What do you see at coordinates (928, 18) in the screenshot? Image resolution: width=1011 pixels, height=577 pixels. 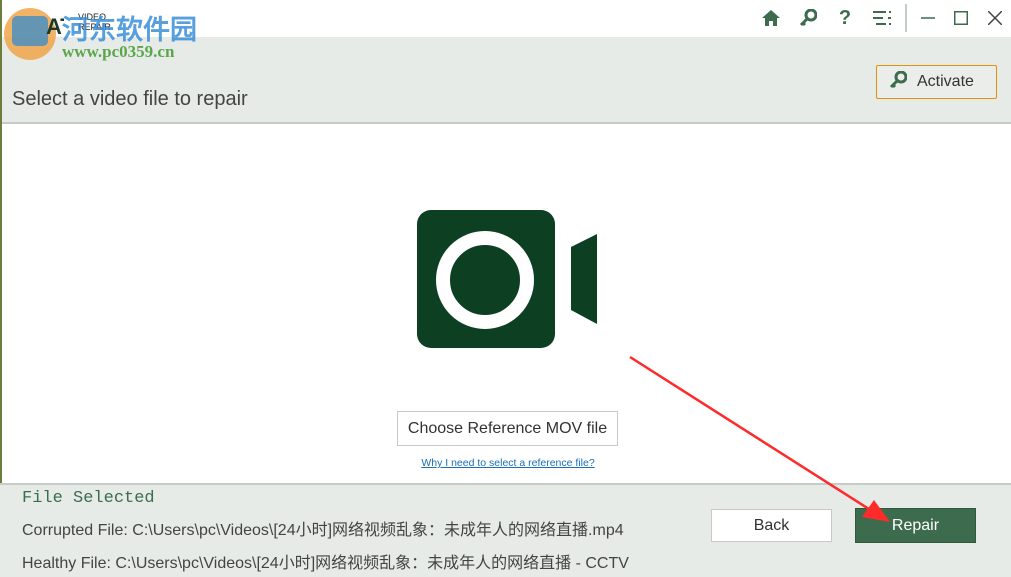 I see `minimize-icon` at bounding box center [928, 18].